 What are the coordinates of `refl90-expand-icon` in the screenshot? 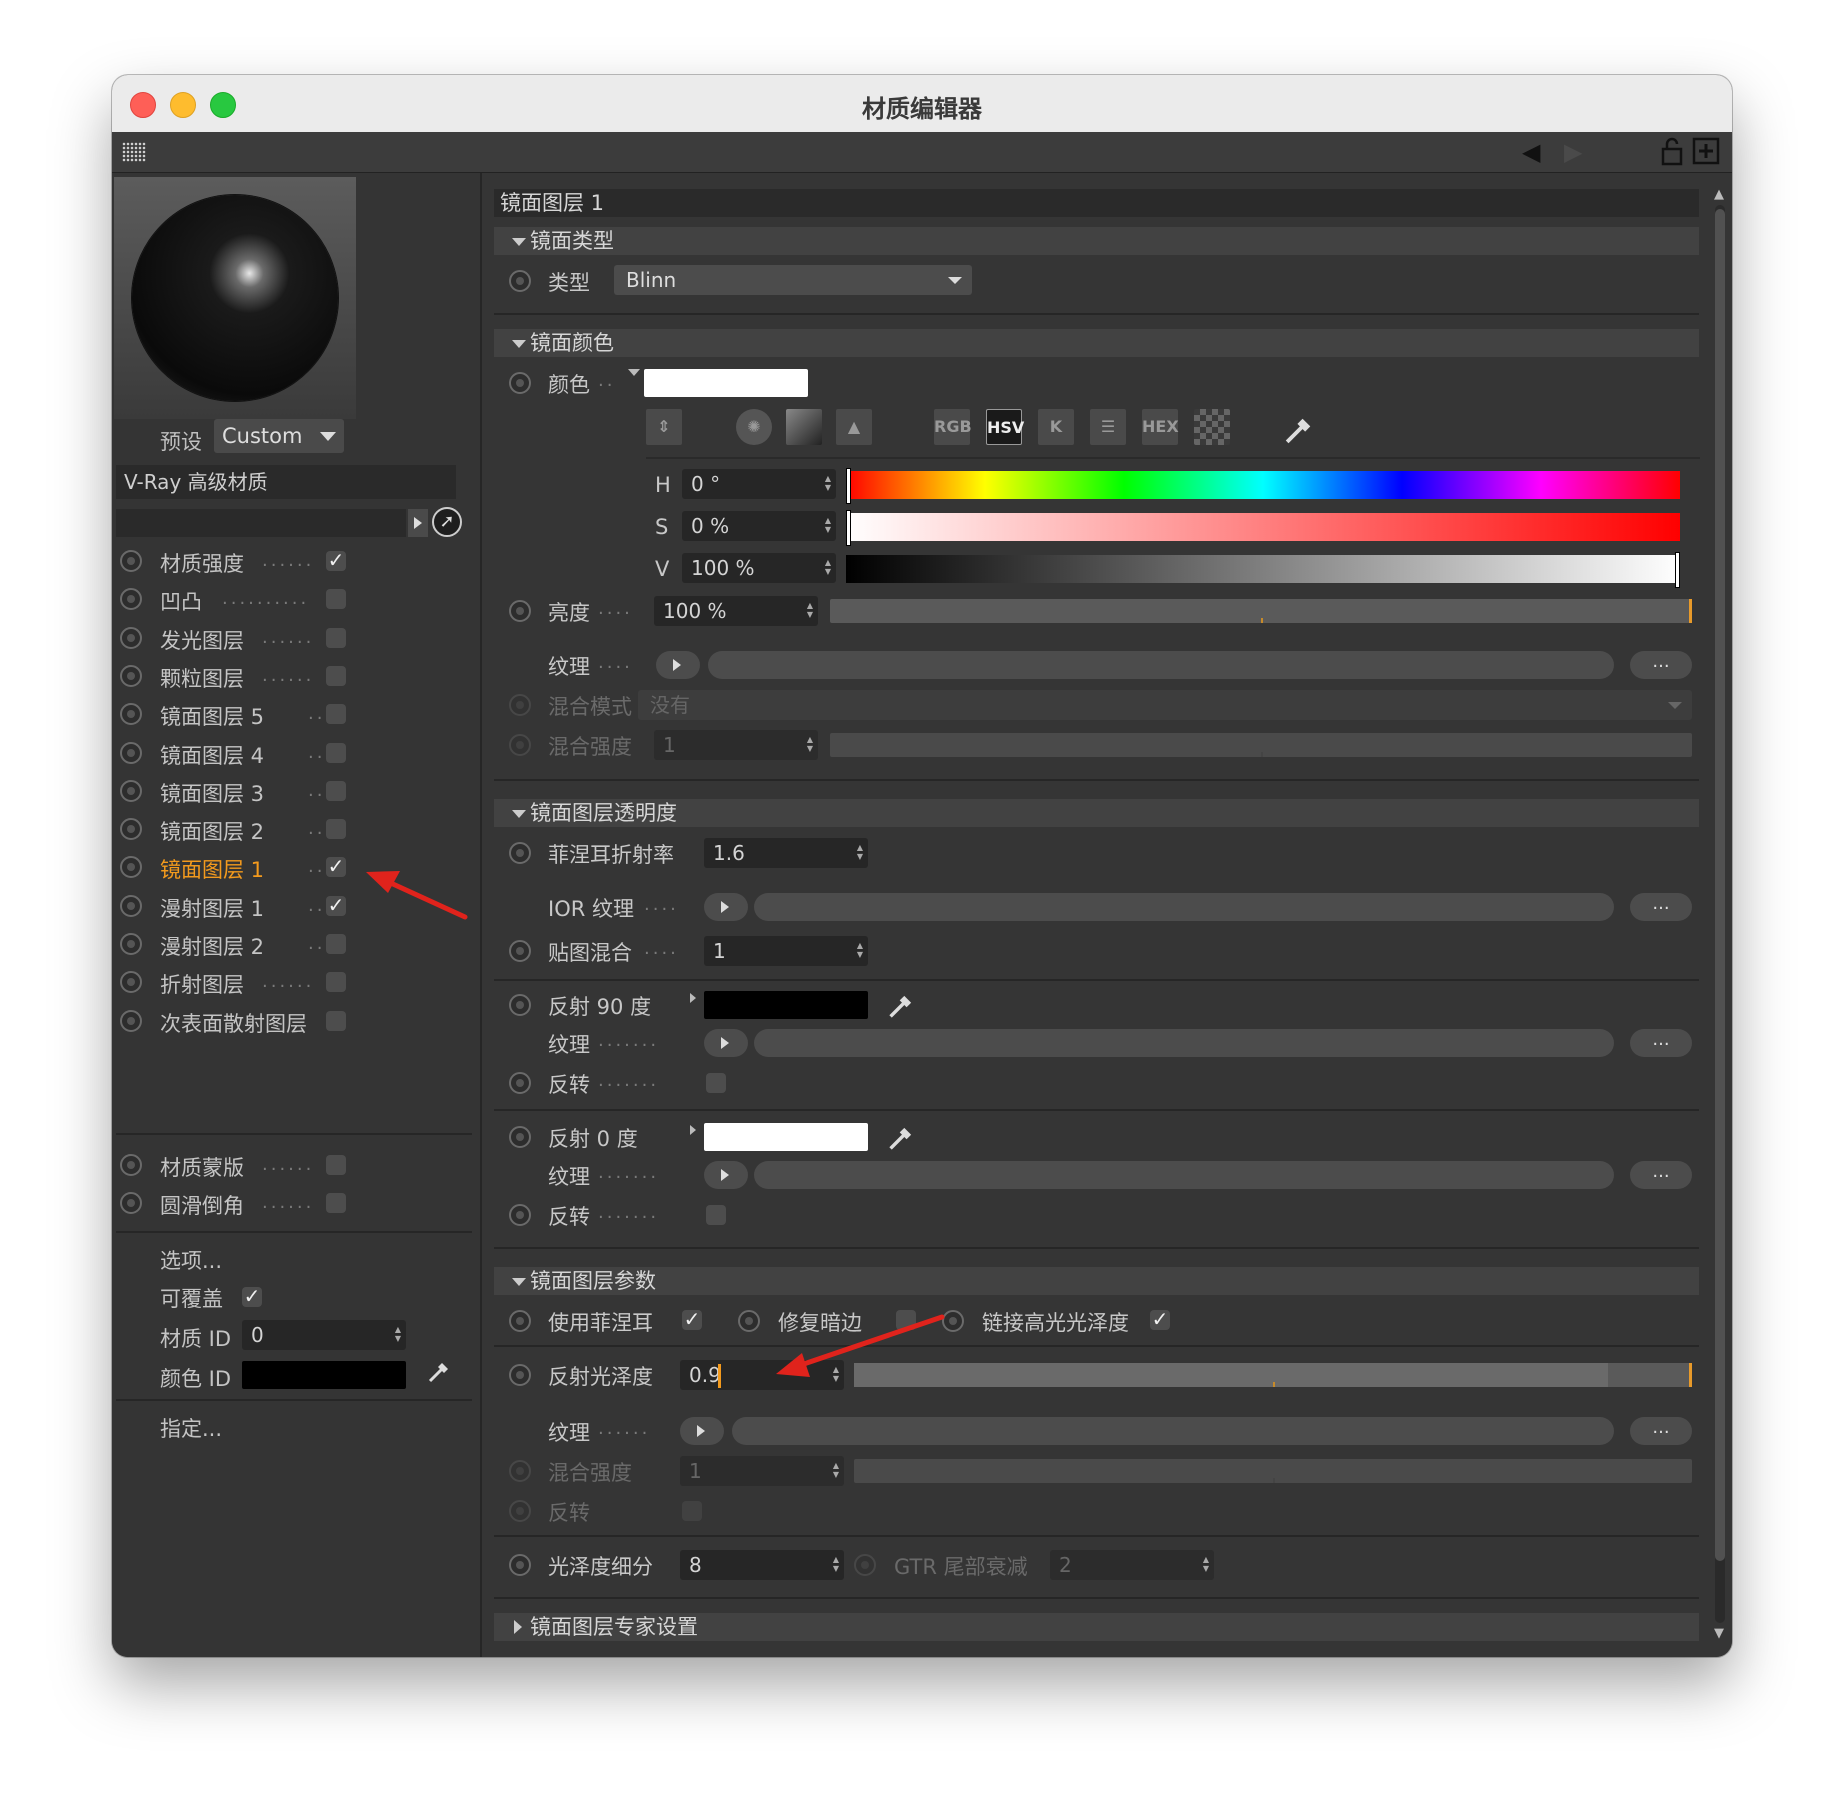 It's located at (695, 998).